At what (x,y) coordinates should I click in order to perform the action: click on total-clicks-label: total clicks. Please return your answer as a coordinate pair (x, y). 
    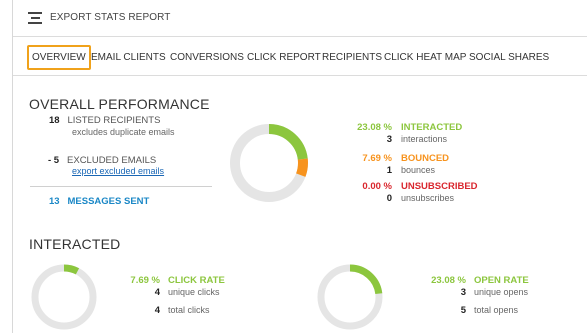
    Looking at the image, I should click on (189, 310).